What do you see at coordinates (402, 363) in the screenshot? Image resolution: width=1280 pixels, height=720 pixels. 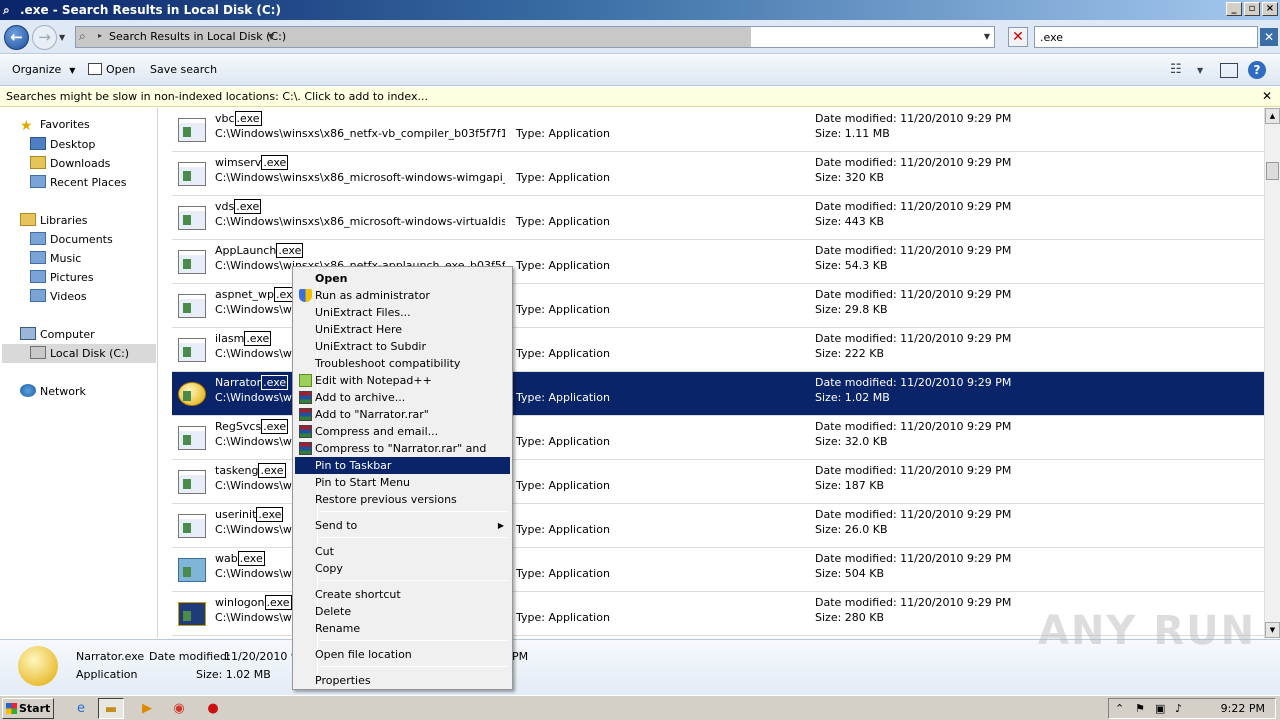 I see `menu-item-troubleshoot: Troubleshoot compatibility` at bounding box center [402, 363].